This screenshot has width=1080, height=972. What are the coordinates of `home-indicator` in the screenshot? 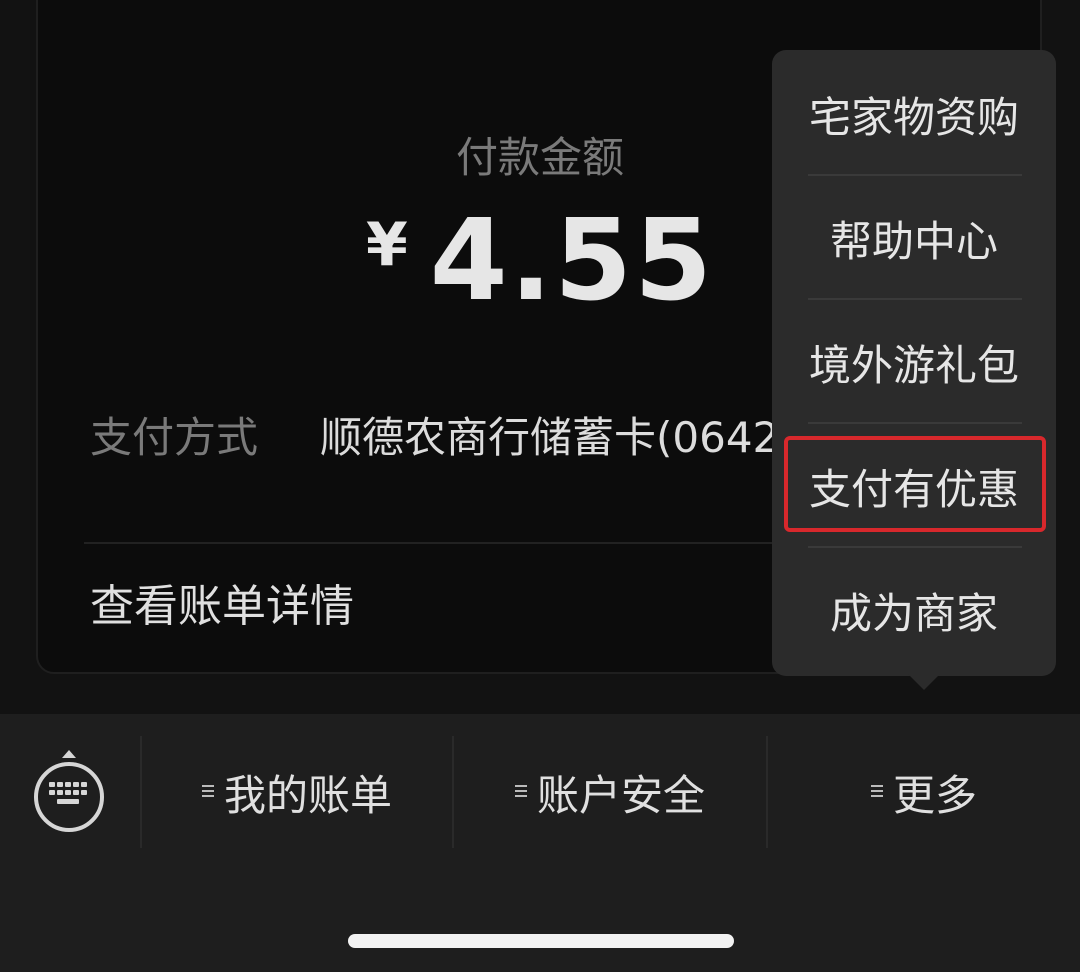 It's located at (541, 941).